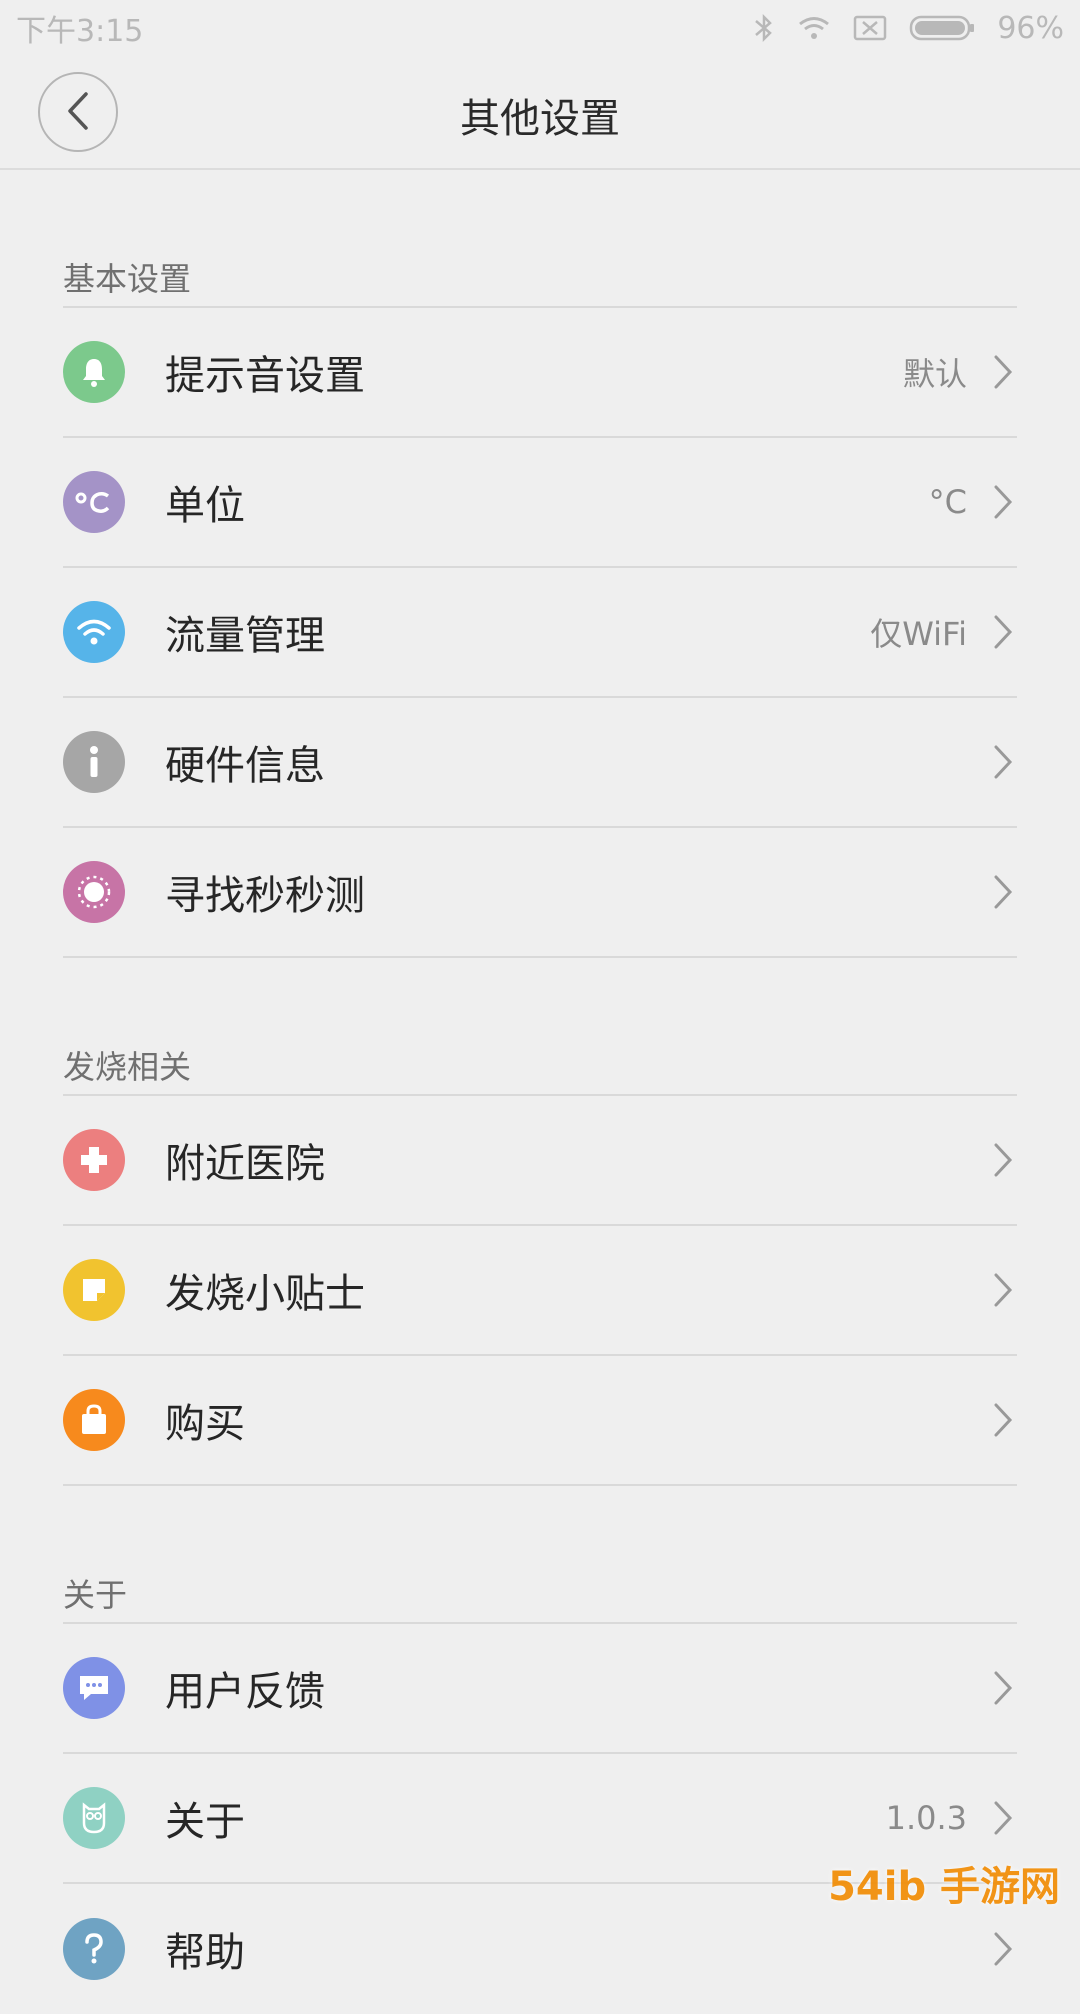 This screenshot has width=1080, height=2014. Describe the element at coordinates (94, 762) in the screenshot. I see `info-icon` at that location.